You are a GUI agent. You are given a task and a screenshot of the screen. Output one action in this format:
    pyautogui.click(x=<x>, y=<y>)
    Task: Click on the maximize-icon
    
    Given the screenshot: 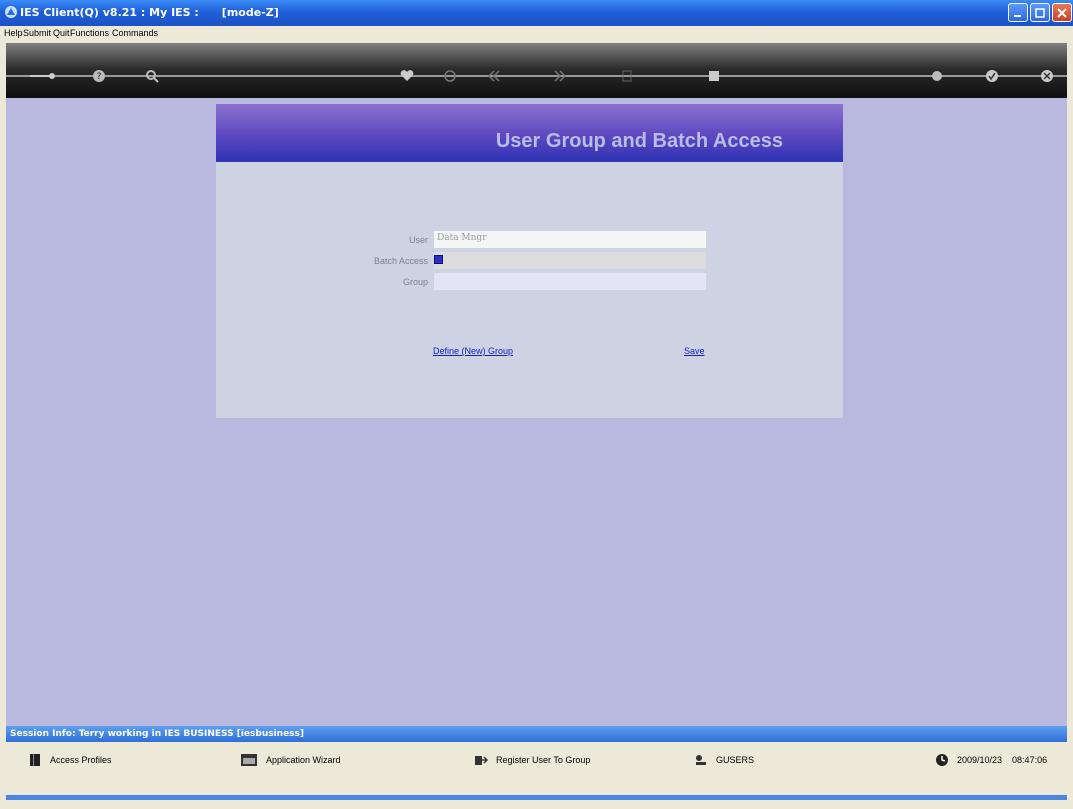 What is the action you would take?
    pyautogui.click(x=1040, y=12)
    